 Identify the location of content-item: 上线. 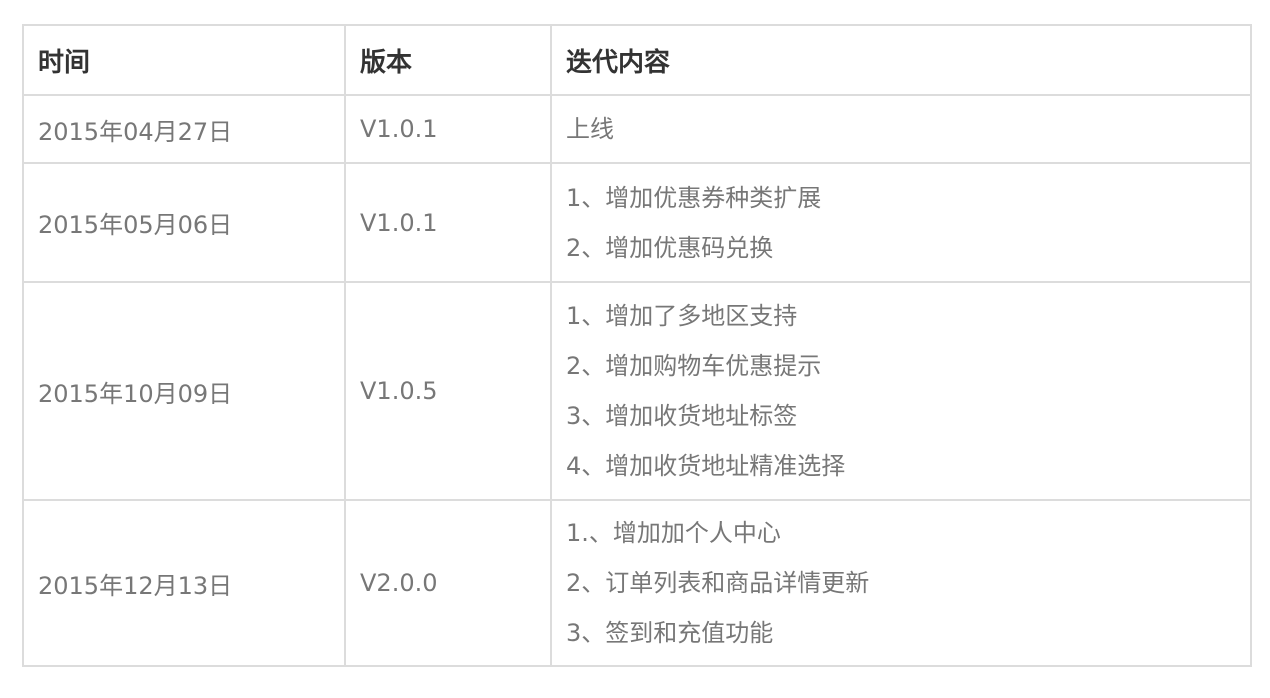
(590, 129).